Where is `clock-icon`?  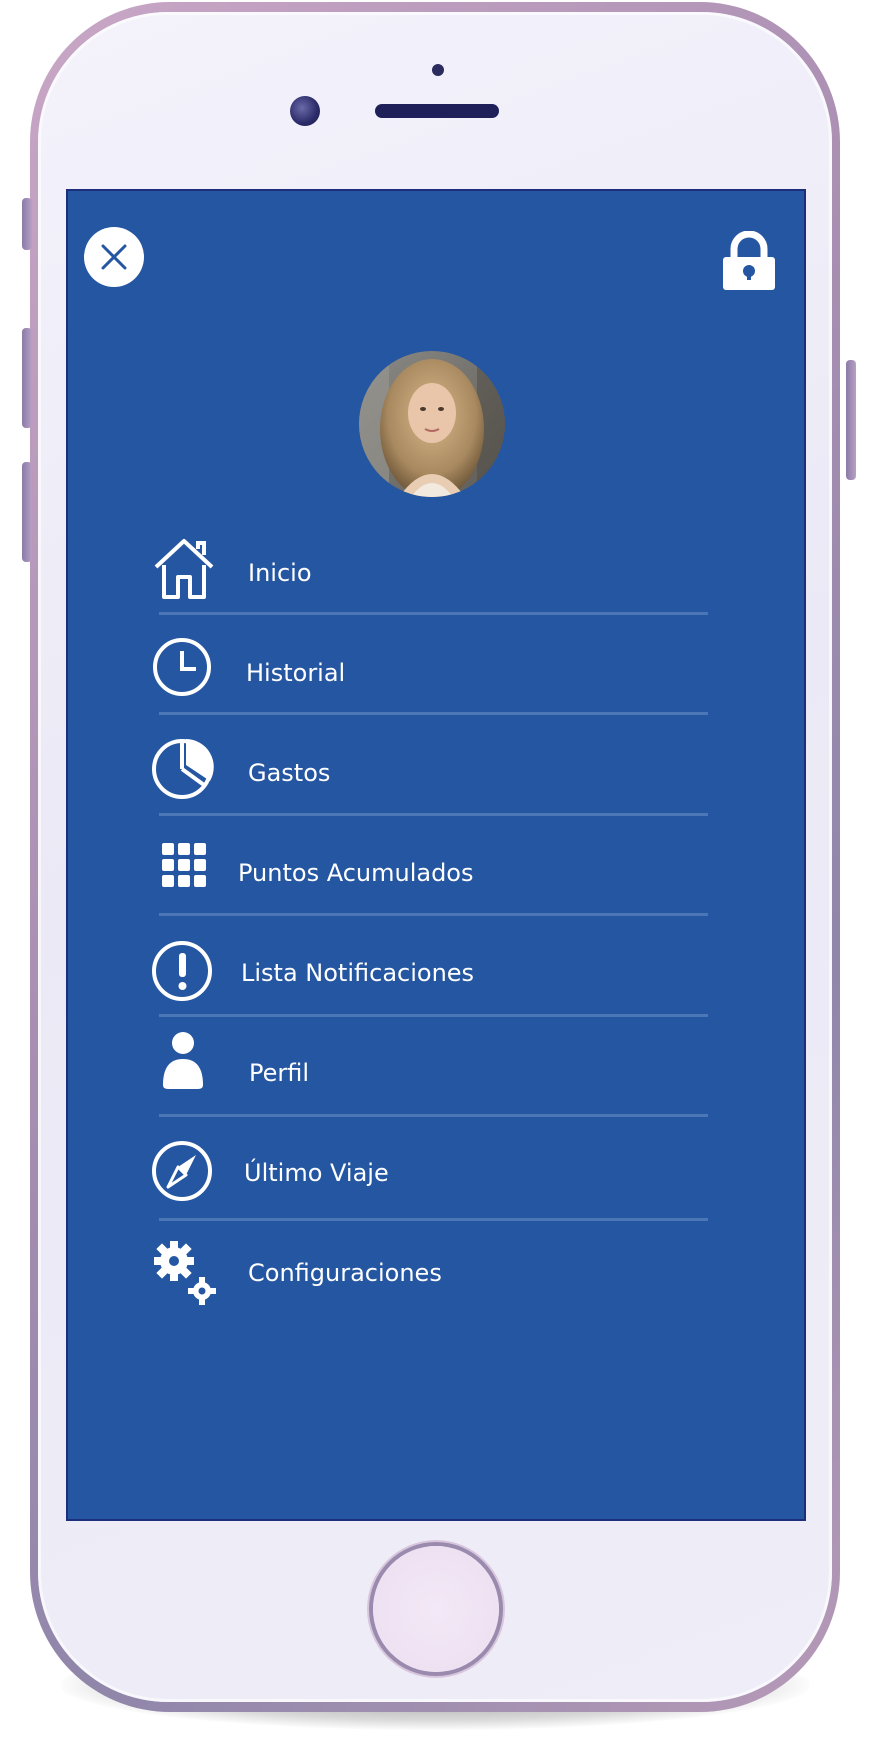 clock-icon is located at coordinates (182, 667).